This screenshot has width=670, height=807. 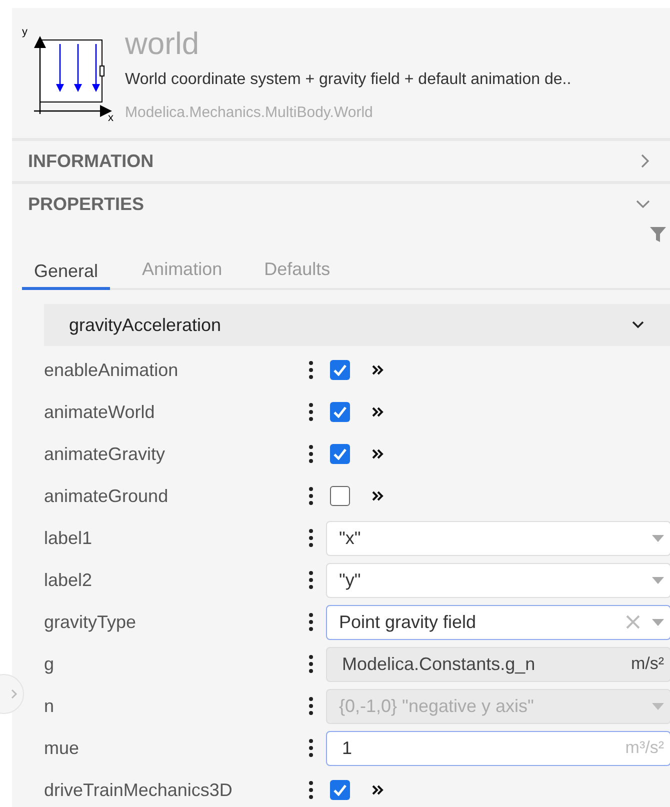 What do you see at coordinates (91, 622) in the screenshot?
I see `parameter-label: gravityType` at bounding box center [91, 622].